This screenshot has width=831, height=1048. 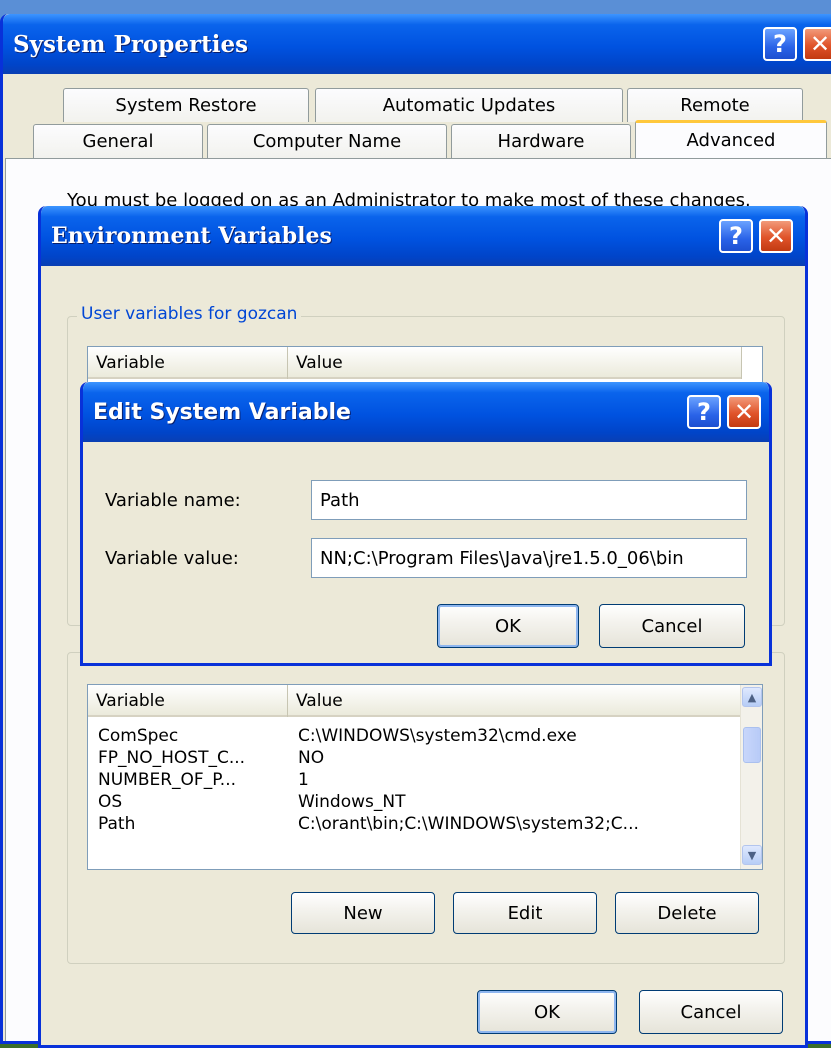 I want to click on tab-computer-name: Computer Name, so click(x=327, y=141).